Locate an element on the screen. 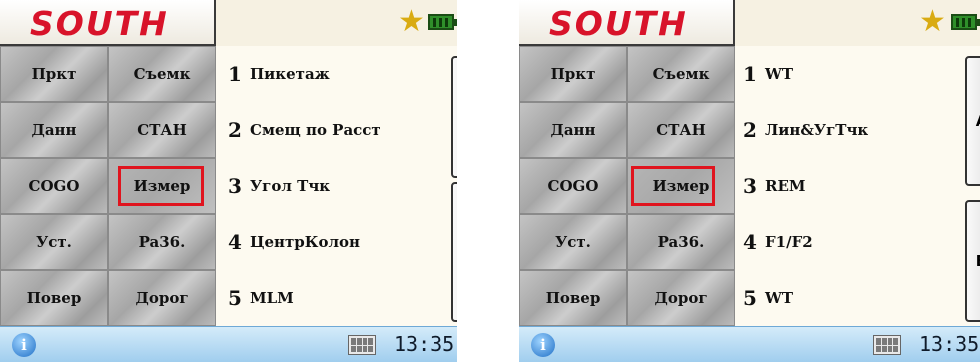  menu-item-3: 3 Угол Тчк is located at coordinates (275, 186).